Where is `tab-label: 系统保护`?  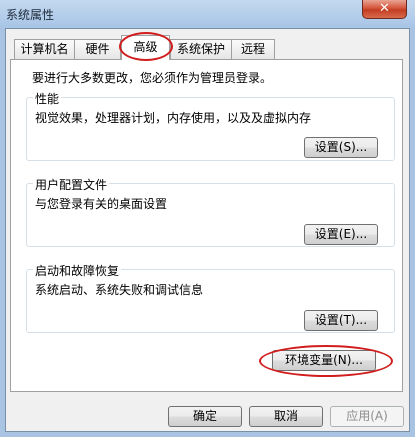
tab-label: 系统保护 is located at coordinates (200, 49).